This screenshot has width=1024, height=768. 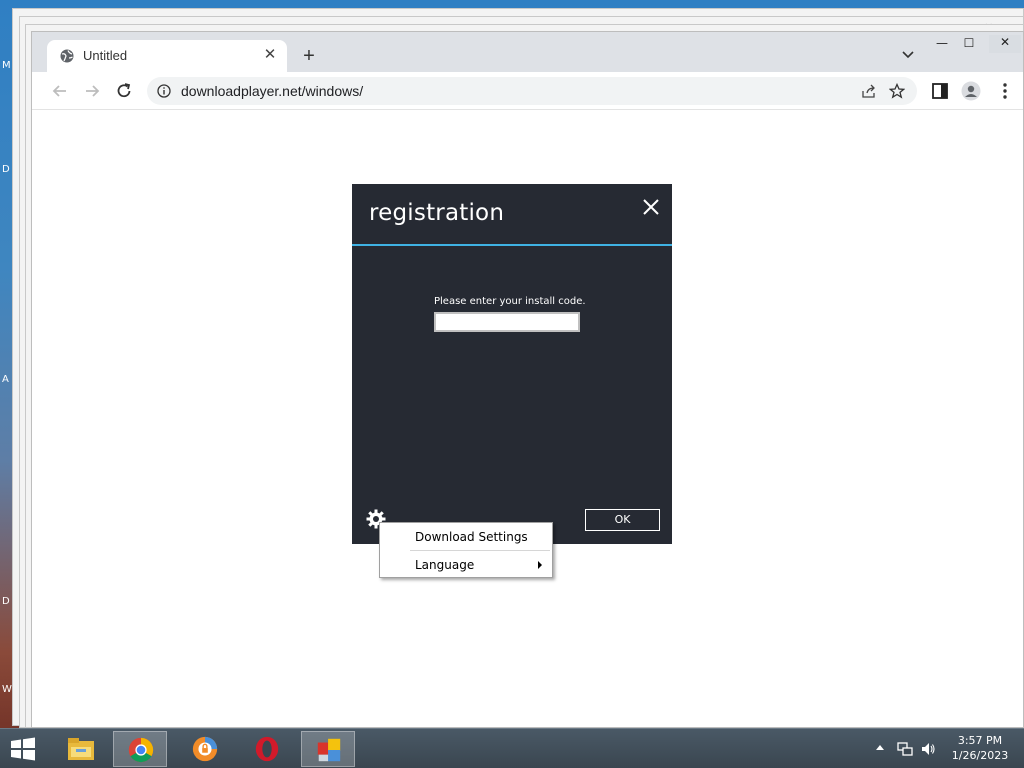 I want to click on desktop-icon-label: M, so click(x=6, y=65).